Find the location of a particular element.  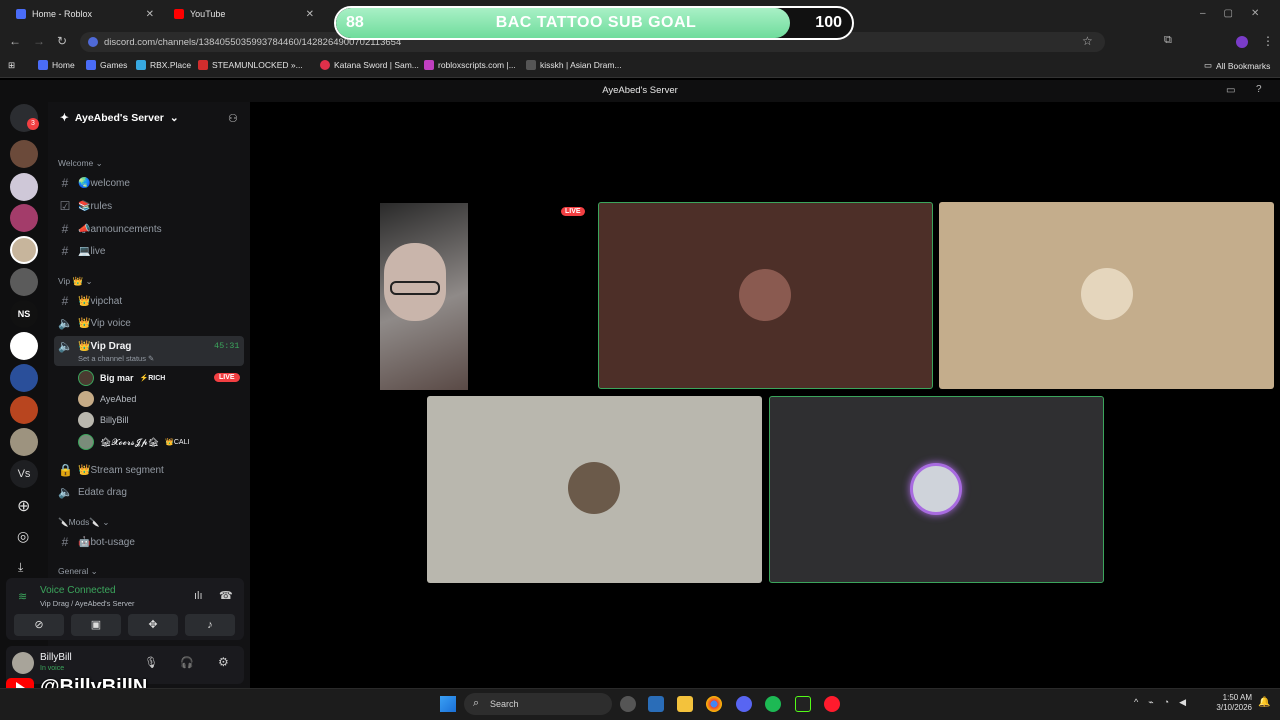

forward-icon: → is located at coordinates (39, 41).